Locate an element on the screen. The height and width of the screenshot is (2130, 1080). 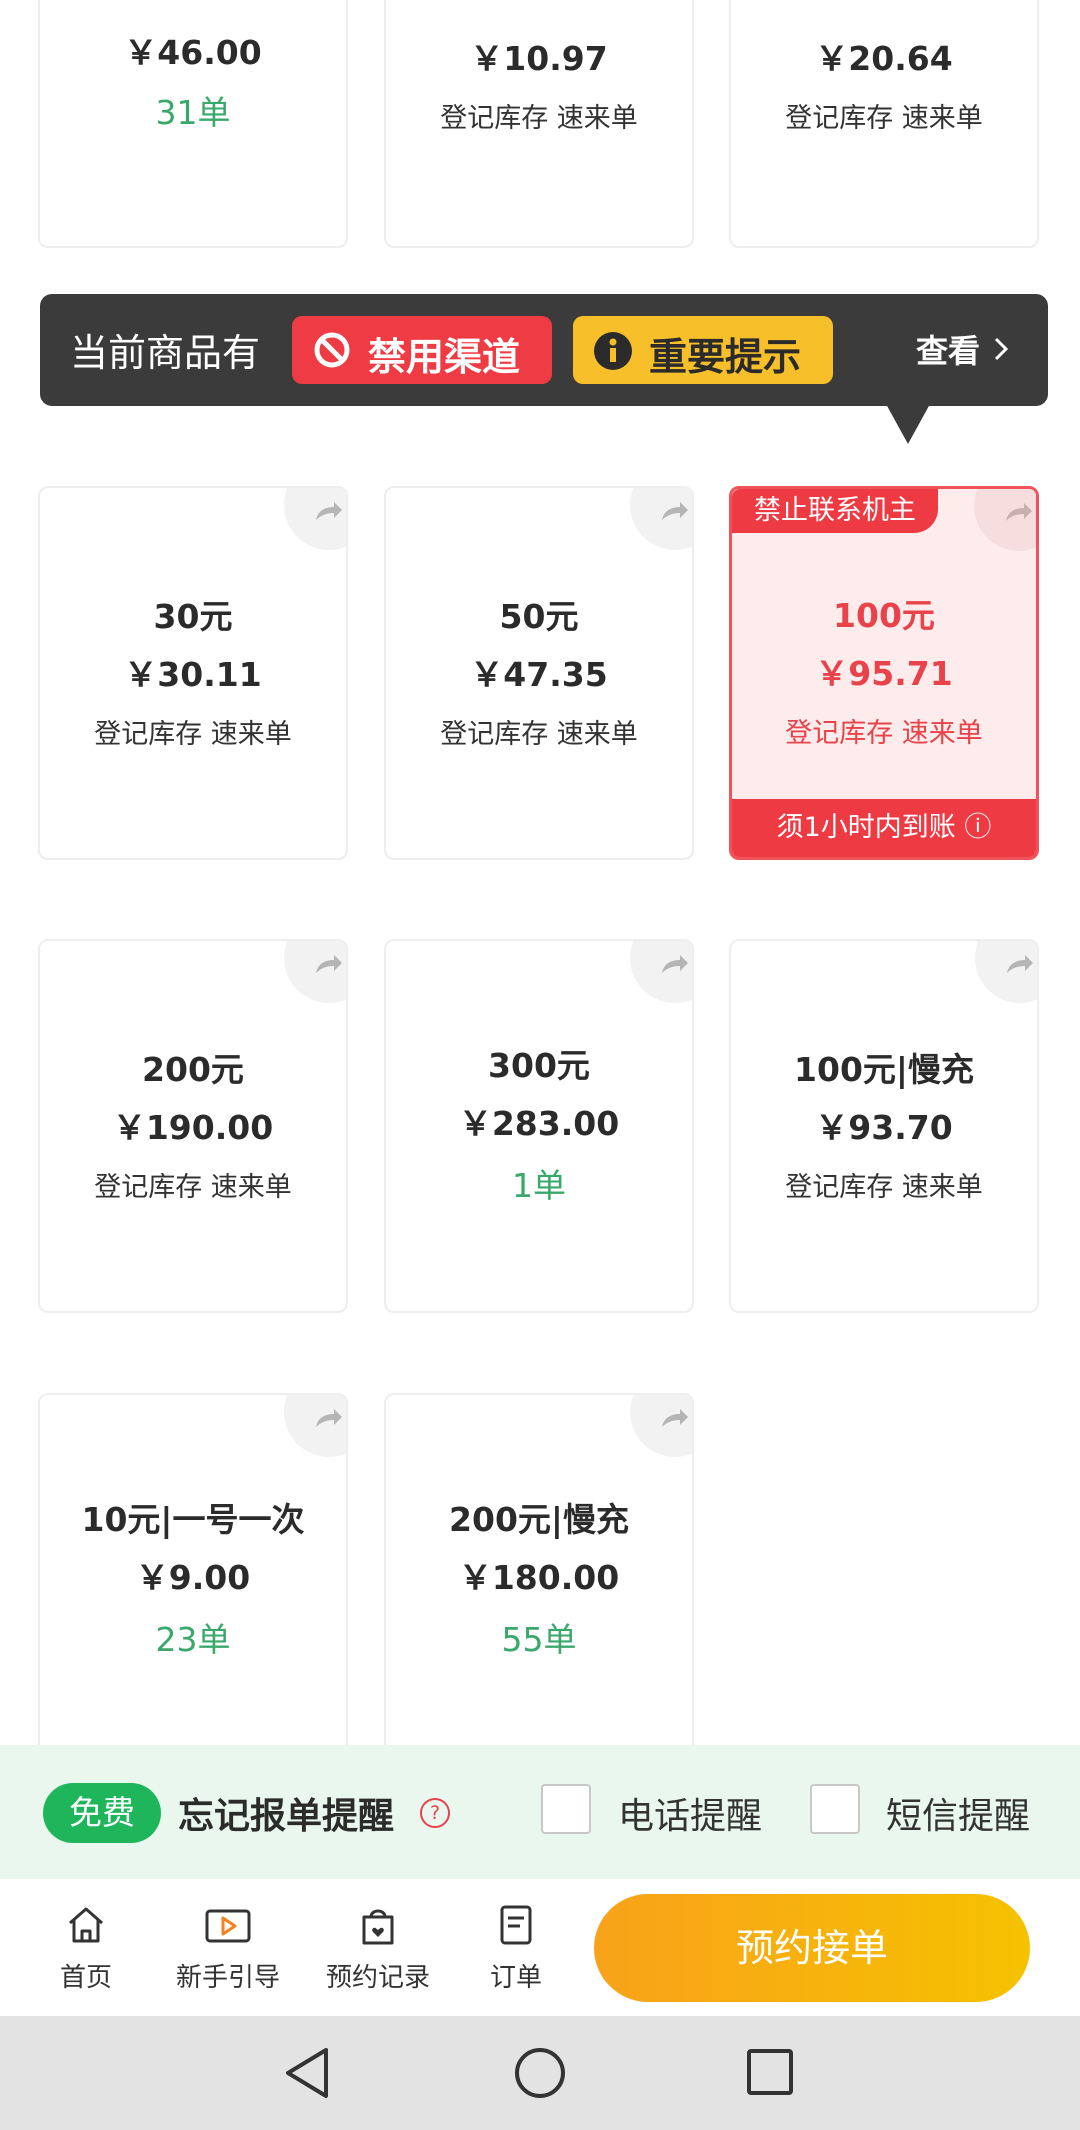
book-order-button: 预约接单 is located at coordinates (812, 1948).